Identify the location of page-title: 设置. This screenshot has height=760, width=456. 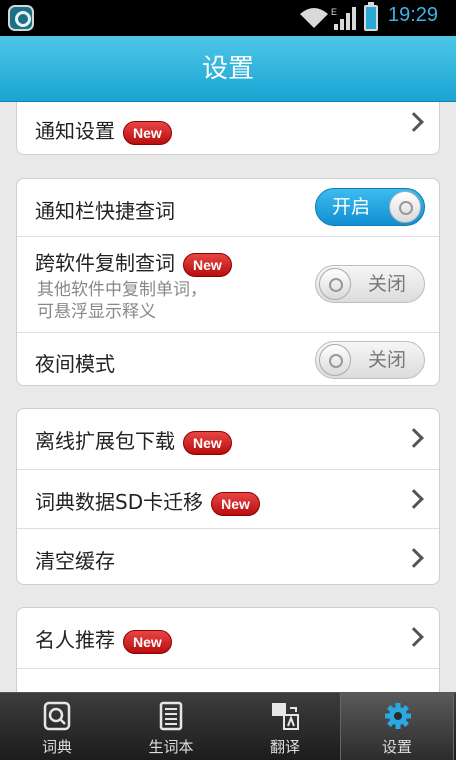
(227, 69).